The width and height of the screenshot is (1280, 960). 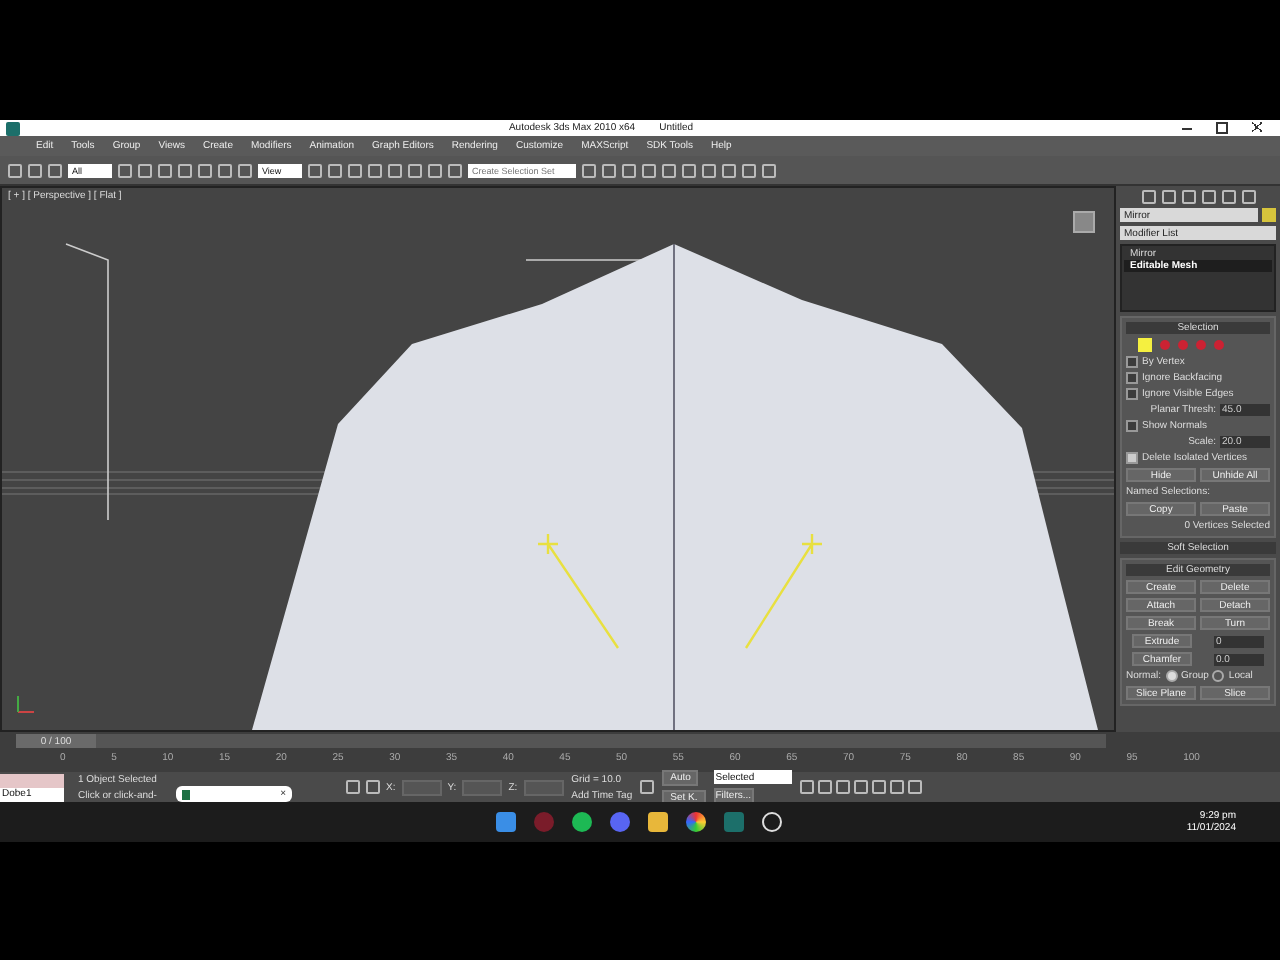 What do you see at coordinates (1269, 215) in the screenshot?
I see `object-color-swatch` at bounding box center [1269, 215].